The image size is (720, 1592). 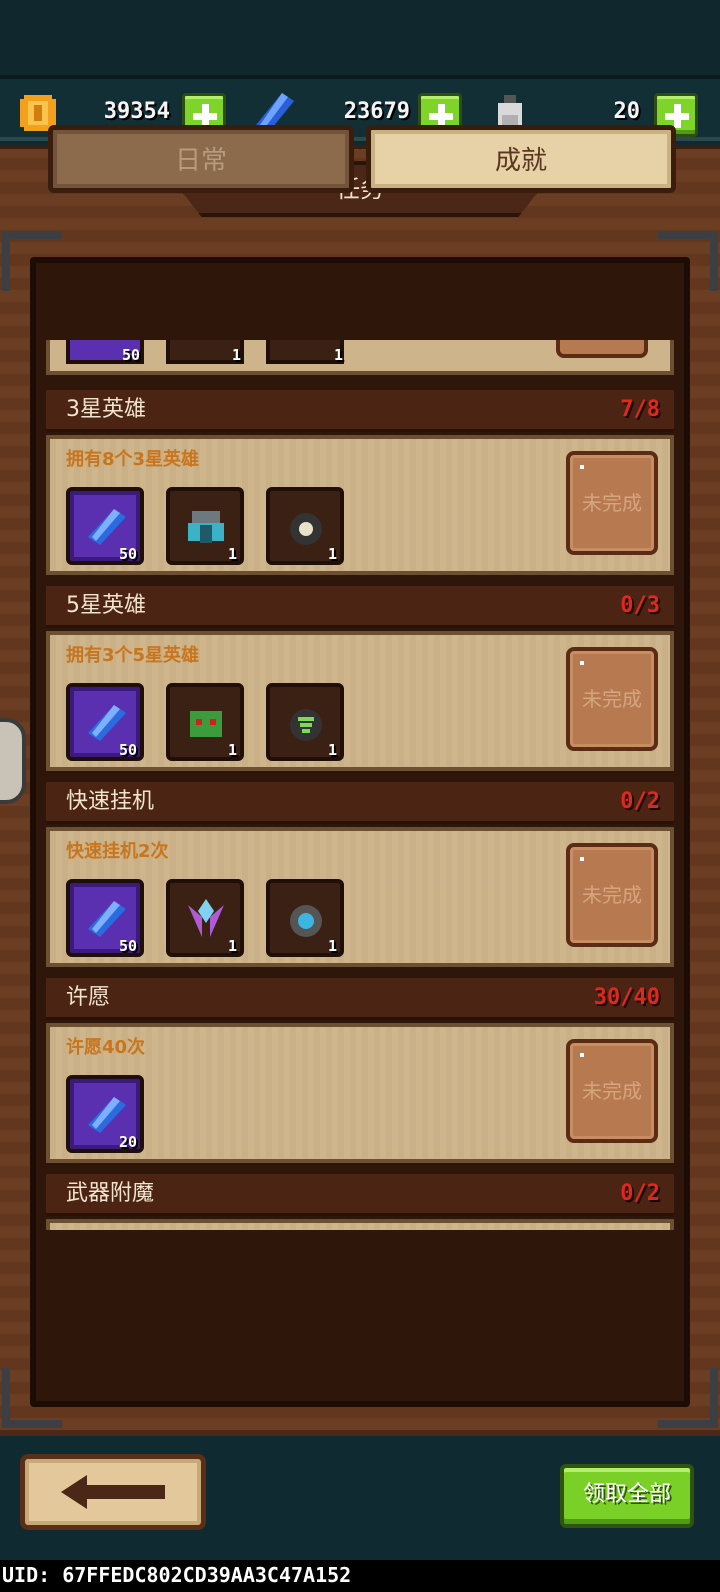 I want to click on side-character-peek, so click(x=13, y=761).